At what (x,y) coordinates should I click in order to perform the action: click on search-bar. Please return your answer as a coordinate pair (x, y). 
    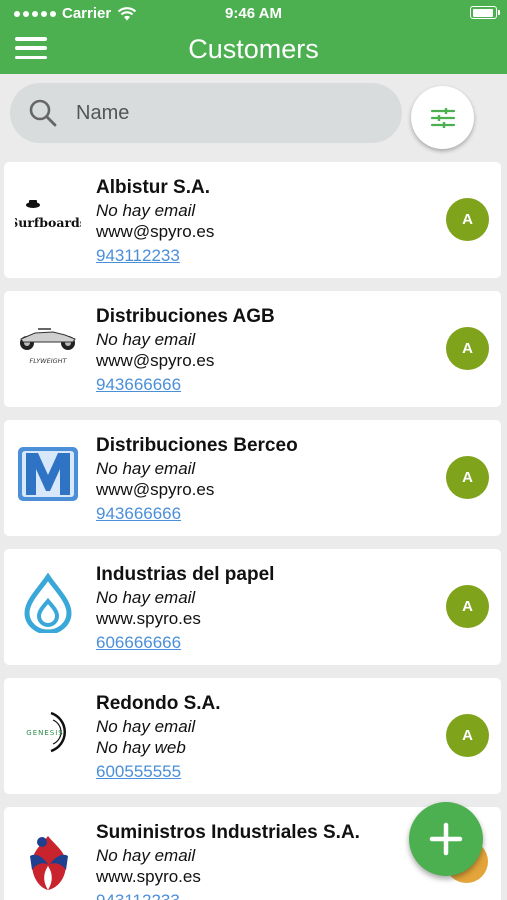
    Looking at the image, I should click on (206, 113).